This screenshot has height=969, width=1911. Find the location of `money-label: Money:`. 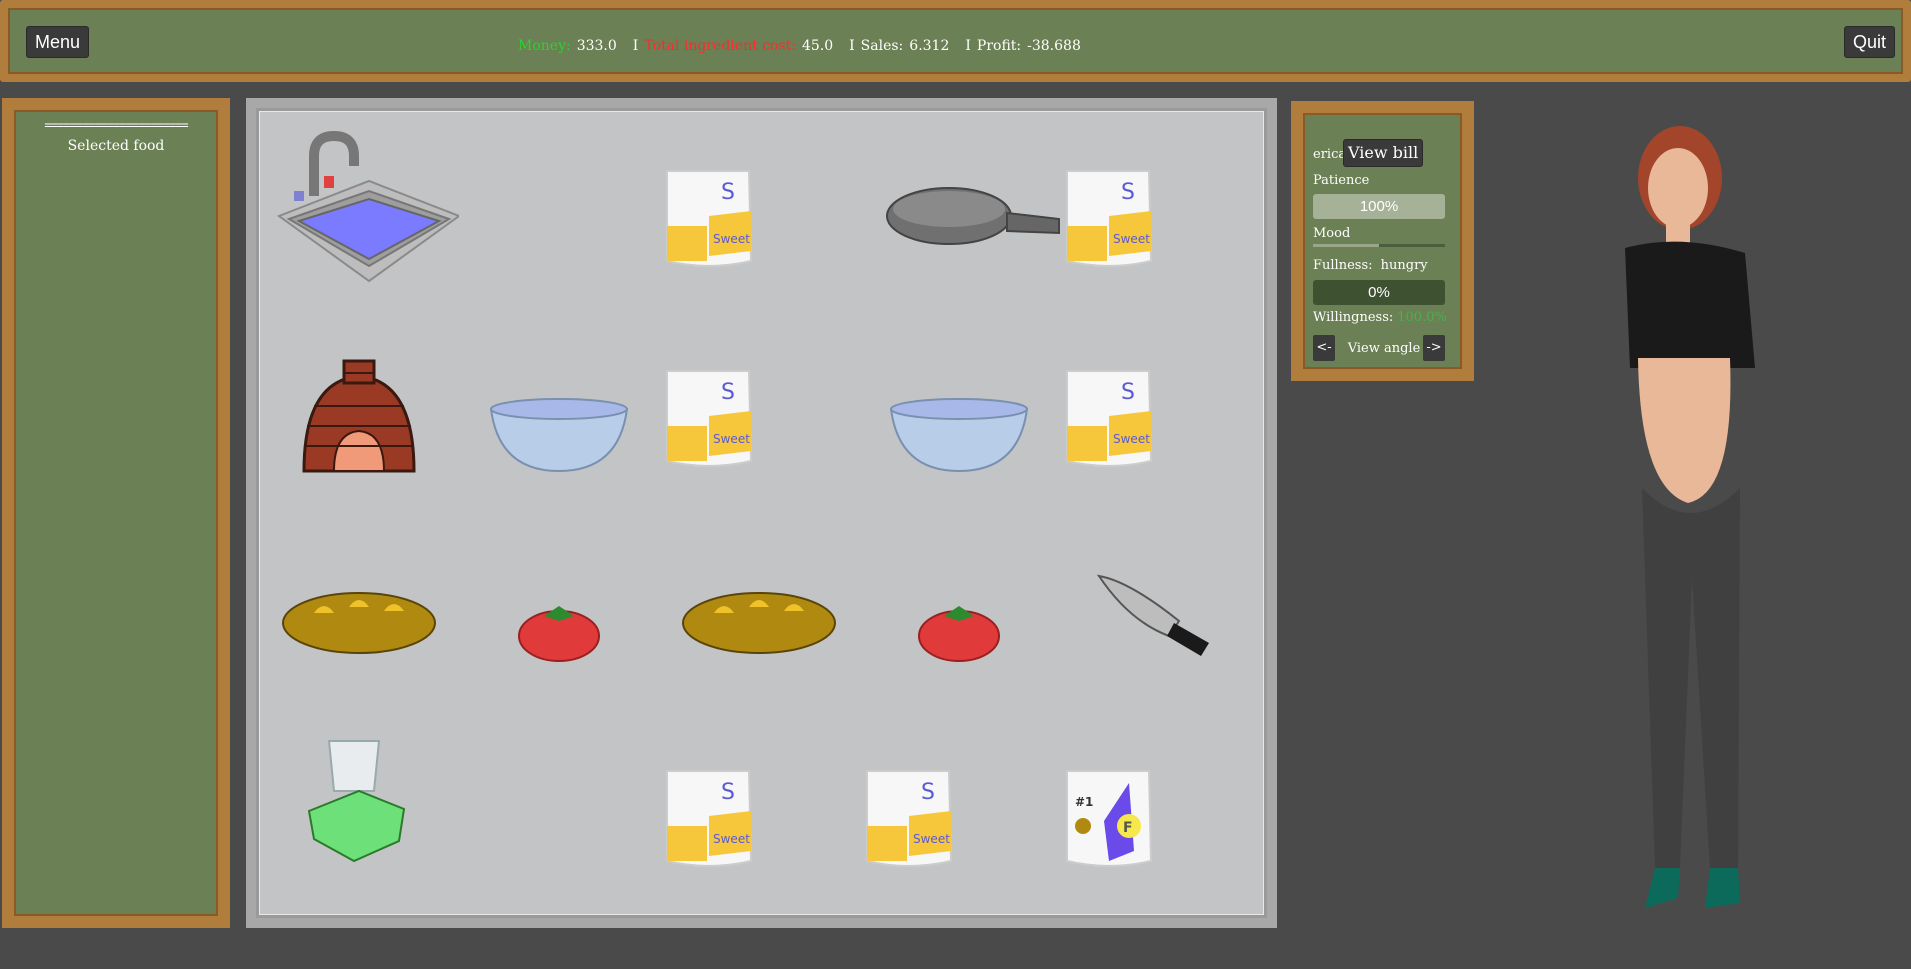

money-label: Money: is located at coordinates (544, 46).